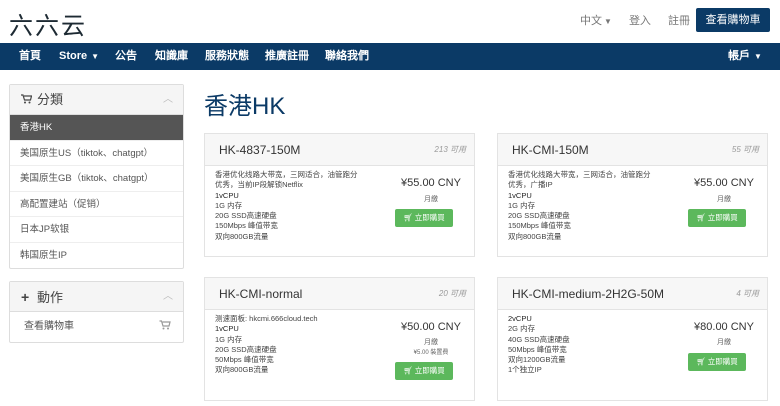 The width and height of the screenshot is (780, 406). I want to click on category-jp: 日本JP软银, so click(96, 230).